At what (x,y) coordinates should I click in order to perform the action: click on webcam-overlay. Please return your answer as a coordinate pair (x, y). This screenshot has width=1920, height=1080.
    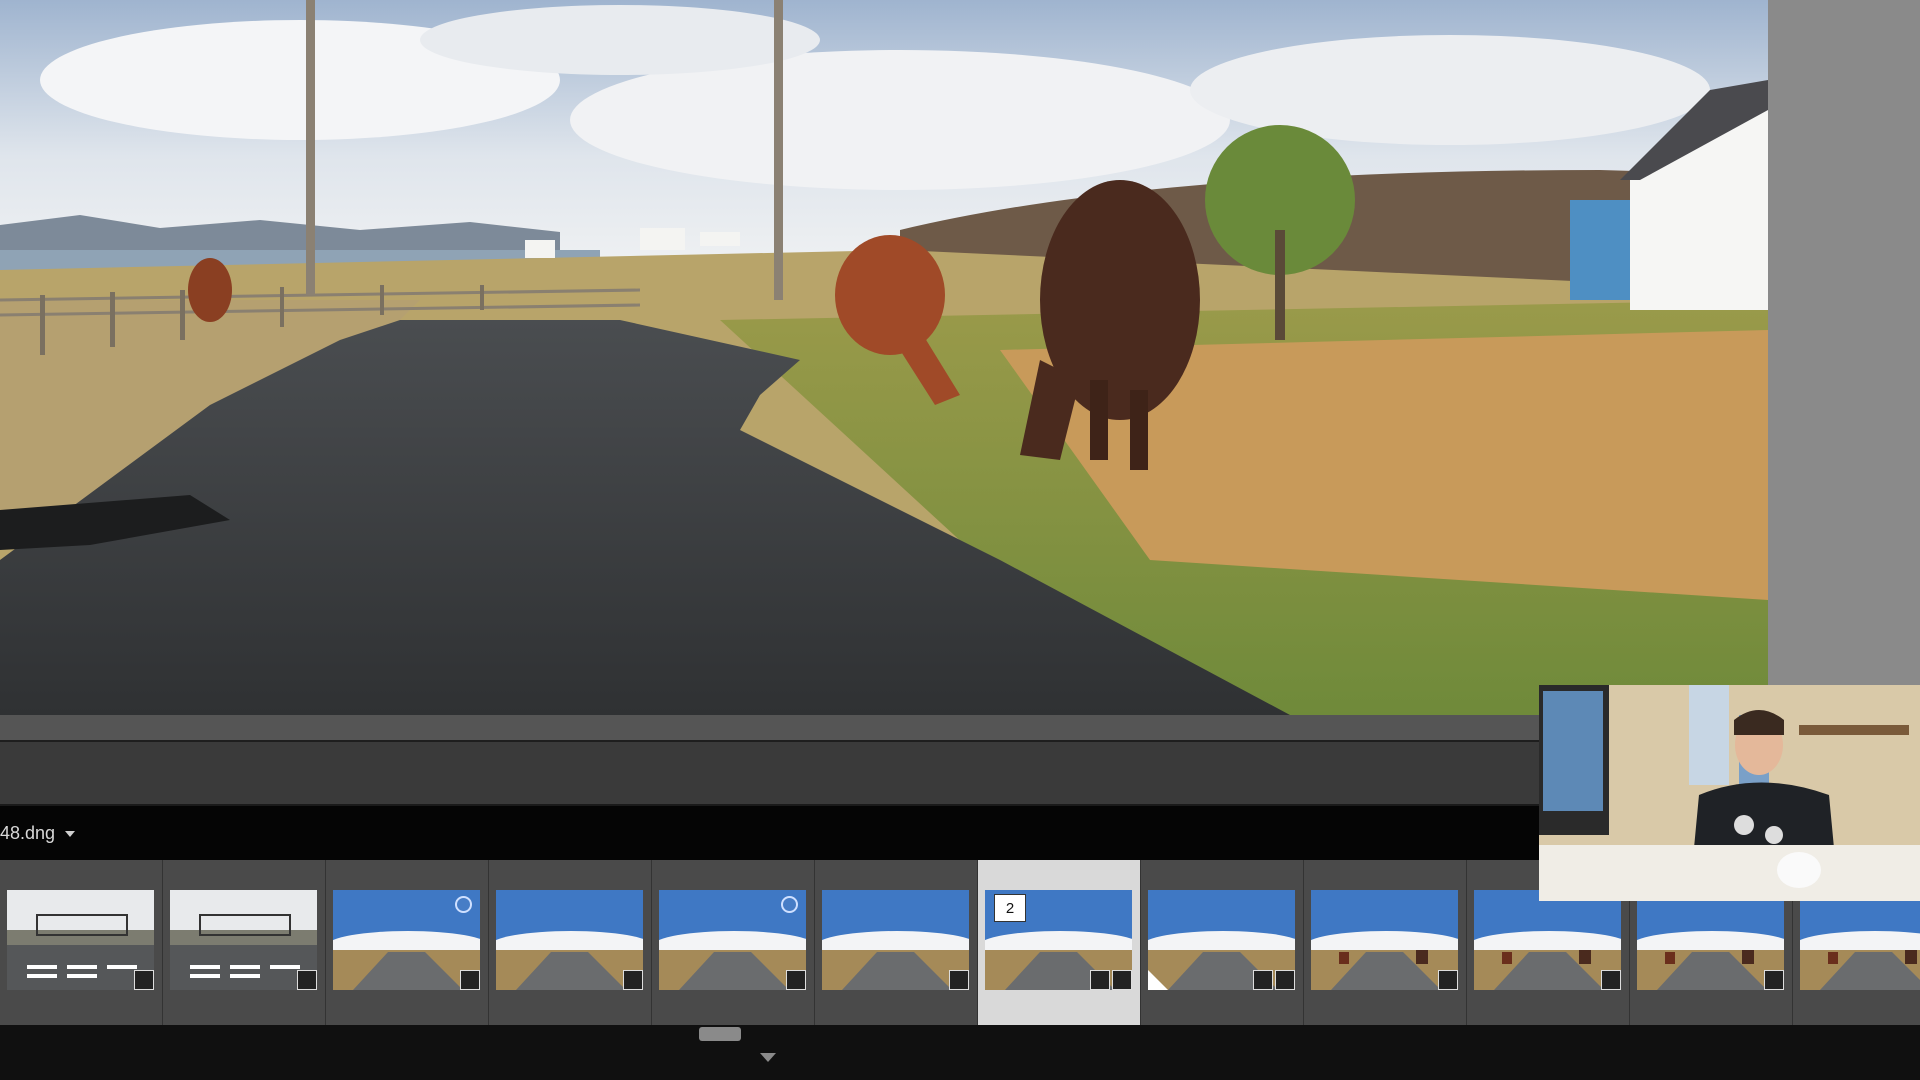
    Looking at the image, I should click on (1729, 793).